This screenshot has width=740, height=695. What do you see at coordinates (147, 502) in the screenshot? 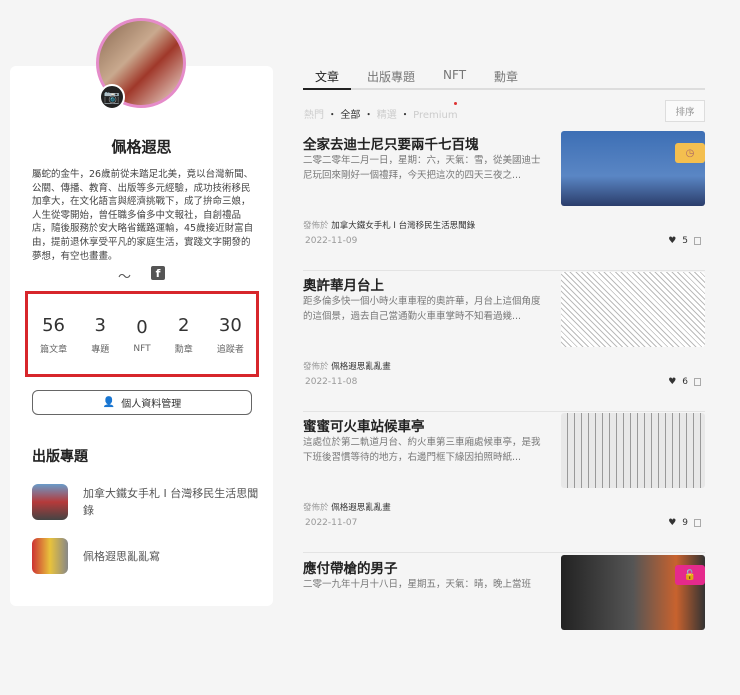
I see `series-item: 加拿大鐵女手札 I 台灣移民生活思聞錄` at bounding box center [147, 502].